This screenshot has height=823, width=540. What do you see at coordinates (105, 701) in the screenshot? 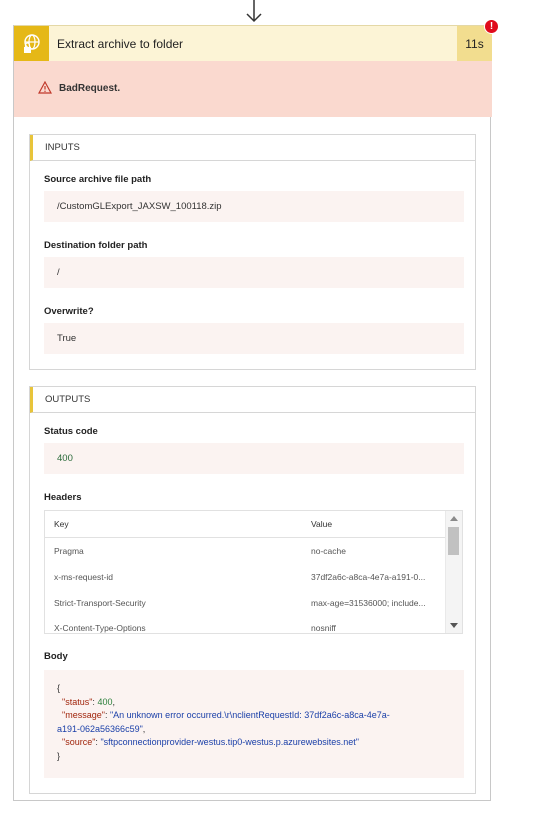
I see `json-value: 400` at bounding box center [105, 701].